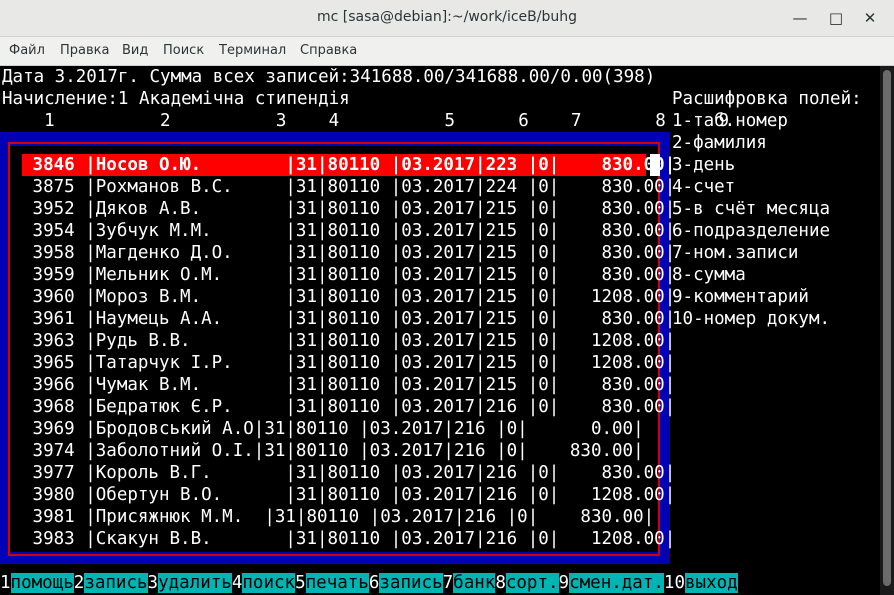 Image resolution: width=894 pixels, height=595 pixels. I want to click on fkey-8-number: 8, so click(500, 583).